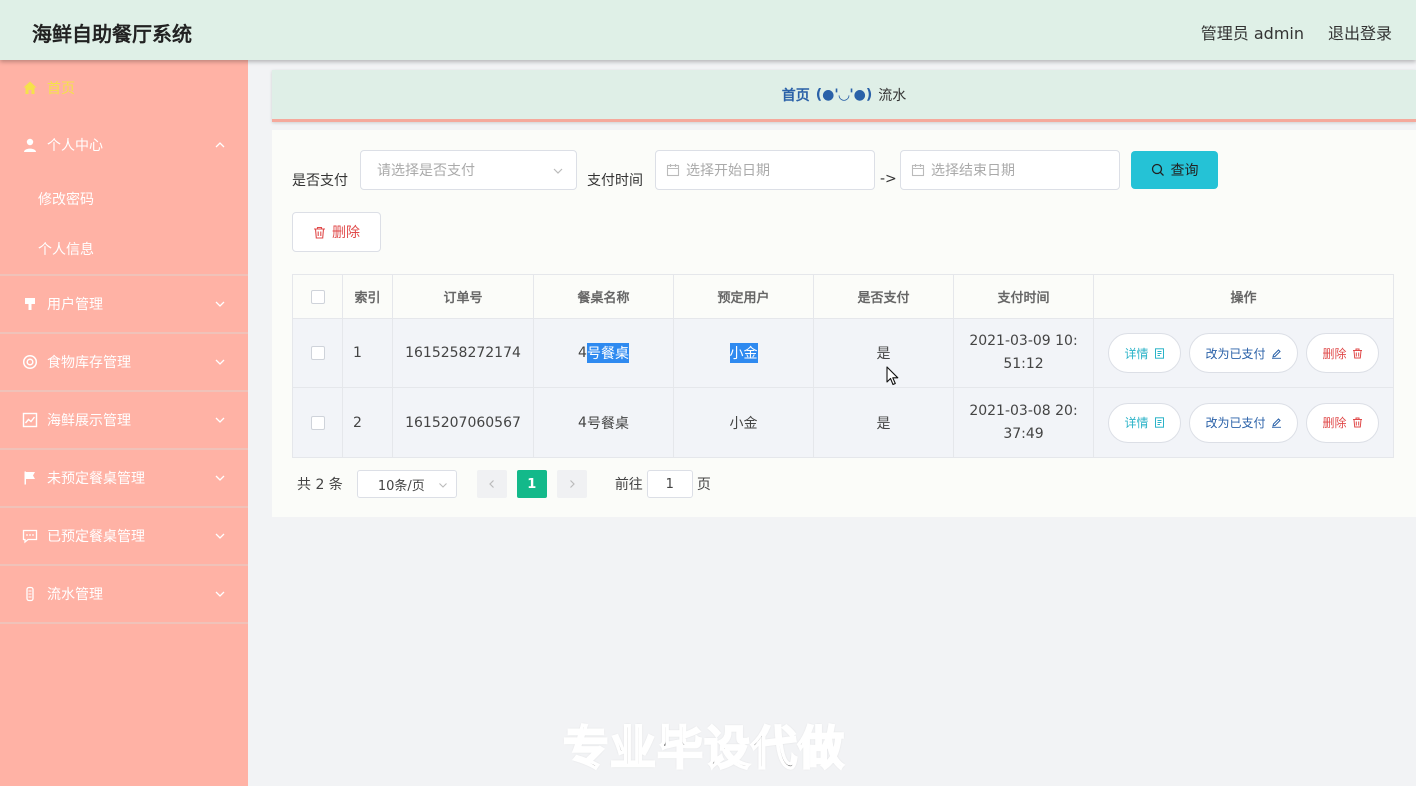 This screenshot has width=1416, height=786. Describe the element at coordinates (796, 95) in the screenshot. I see `breadcrumb-home: 首页` at that location.